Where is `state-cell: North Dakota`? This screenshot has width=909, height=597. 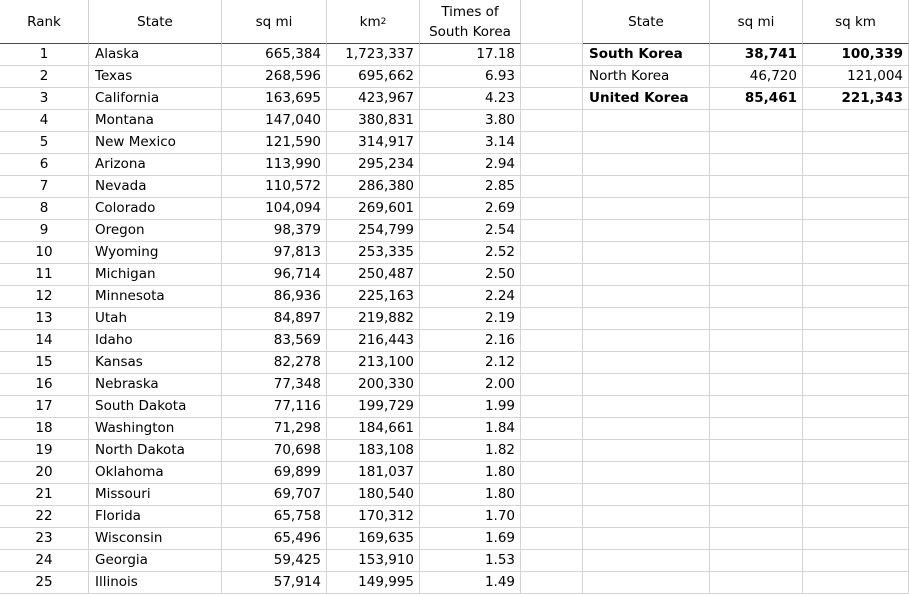
state-cell: North Dakota is located at coordinates (155, 451).